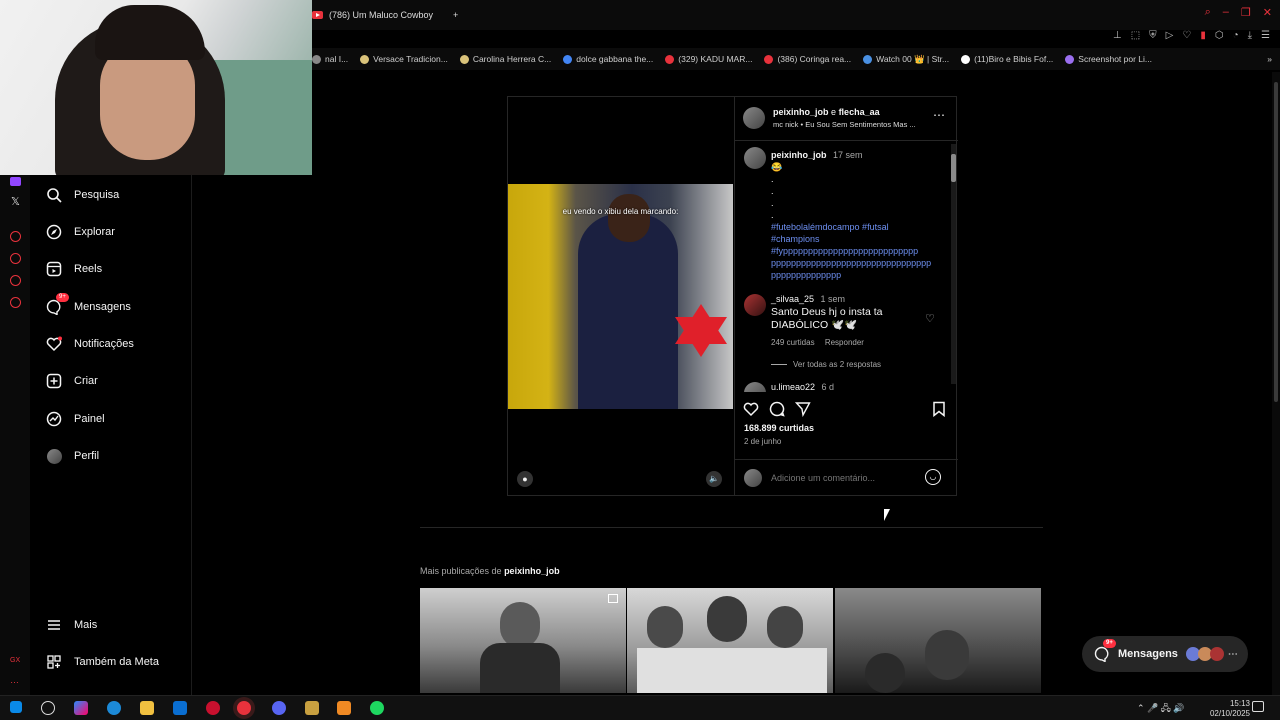 This screenshot has height=720, width=1280. What do you see at coordinates (851, 275) in the screenshot?
I see `hashtags: pppppppppppppp` at bounding box center [851, 275].